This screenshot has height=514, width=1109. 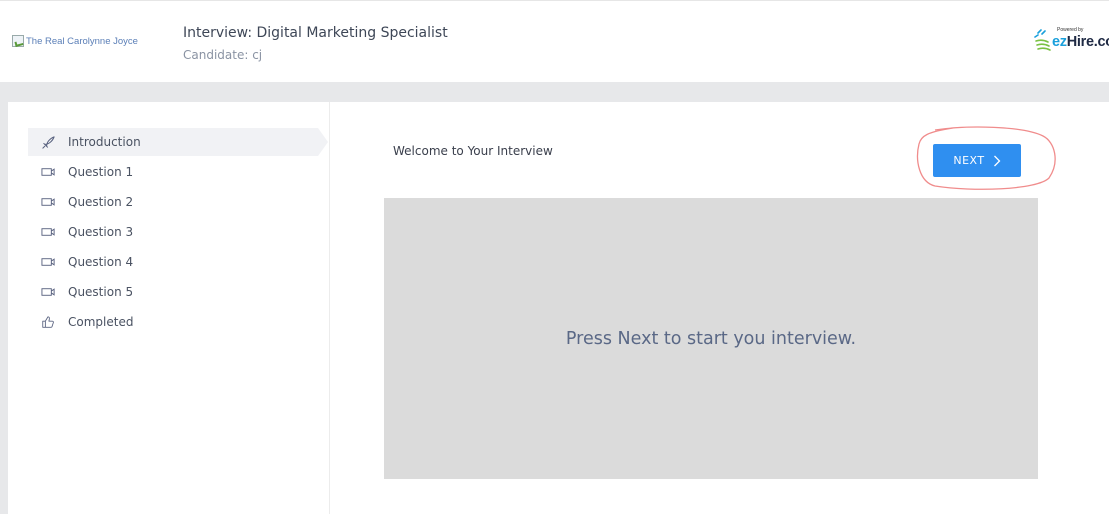 I want to click on candidate-label: Candidate: cj, so click(x=223, y=55).